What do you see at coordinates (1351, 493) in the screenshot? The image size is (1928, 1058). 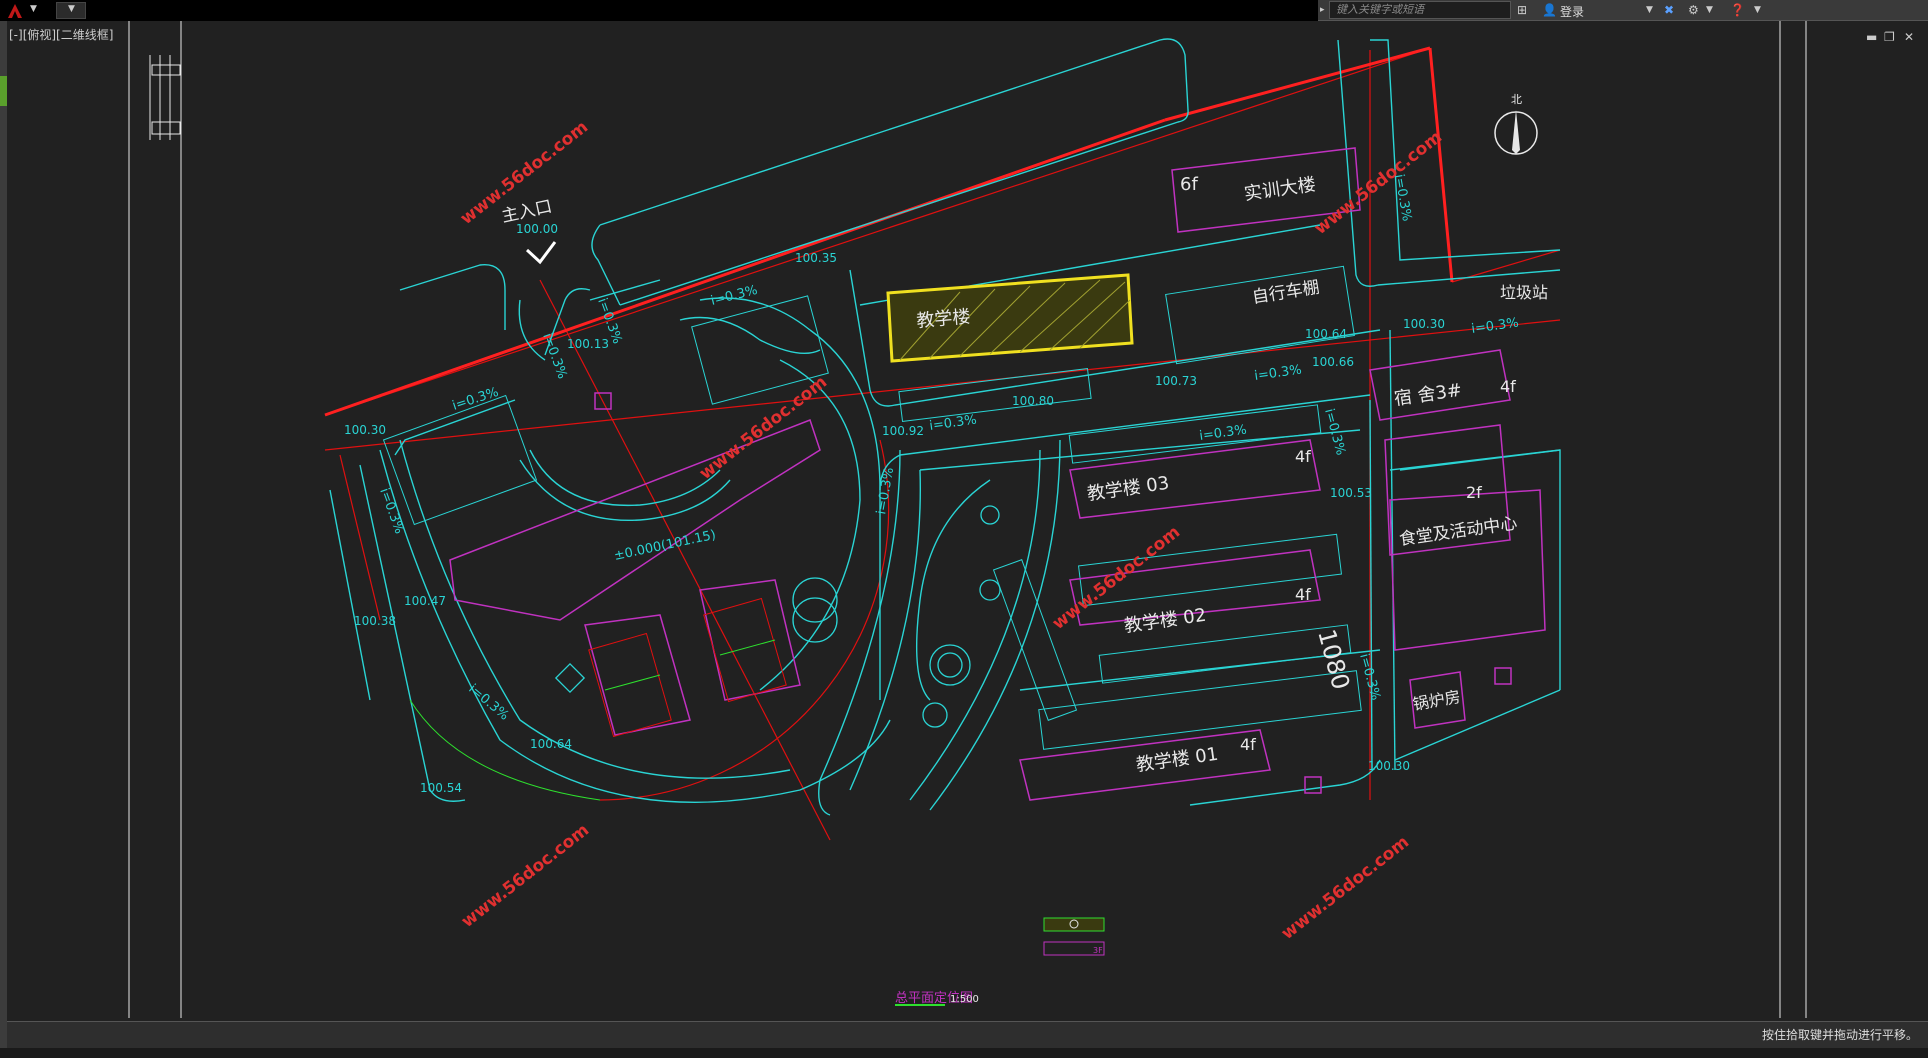 I see `elevation-label: 100.53` at bounding box center [1351, 493].